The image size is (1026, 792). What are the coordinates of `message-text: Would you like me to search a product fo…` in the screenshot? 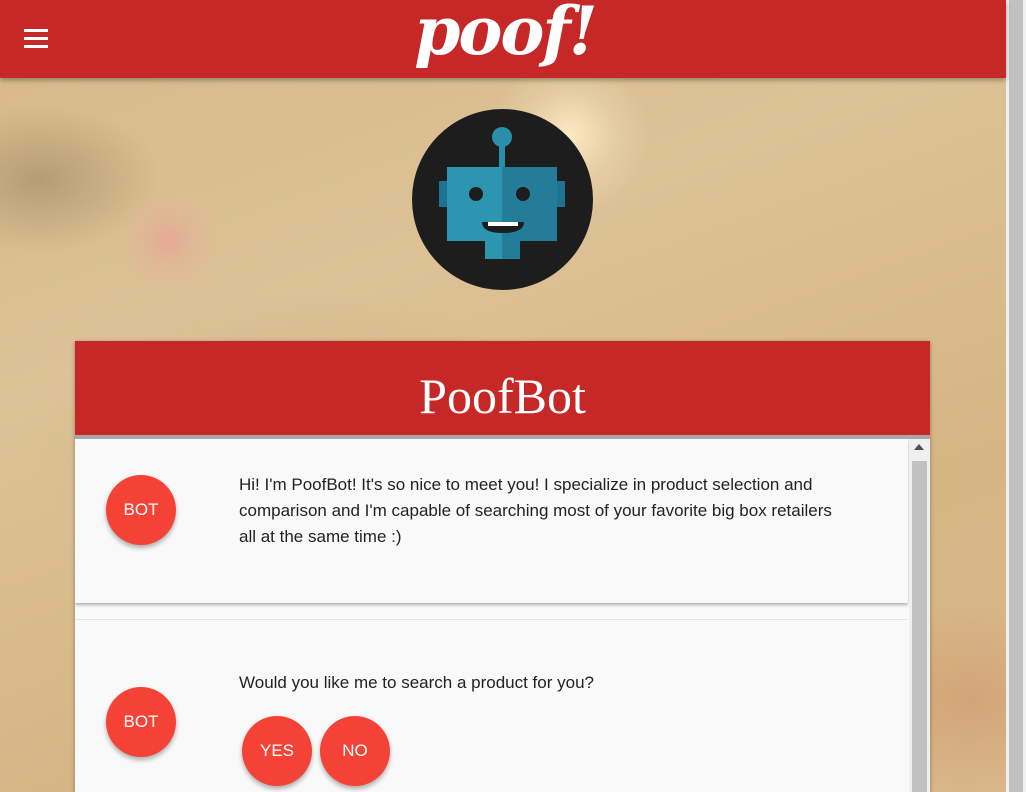 It's located at (416, 682).